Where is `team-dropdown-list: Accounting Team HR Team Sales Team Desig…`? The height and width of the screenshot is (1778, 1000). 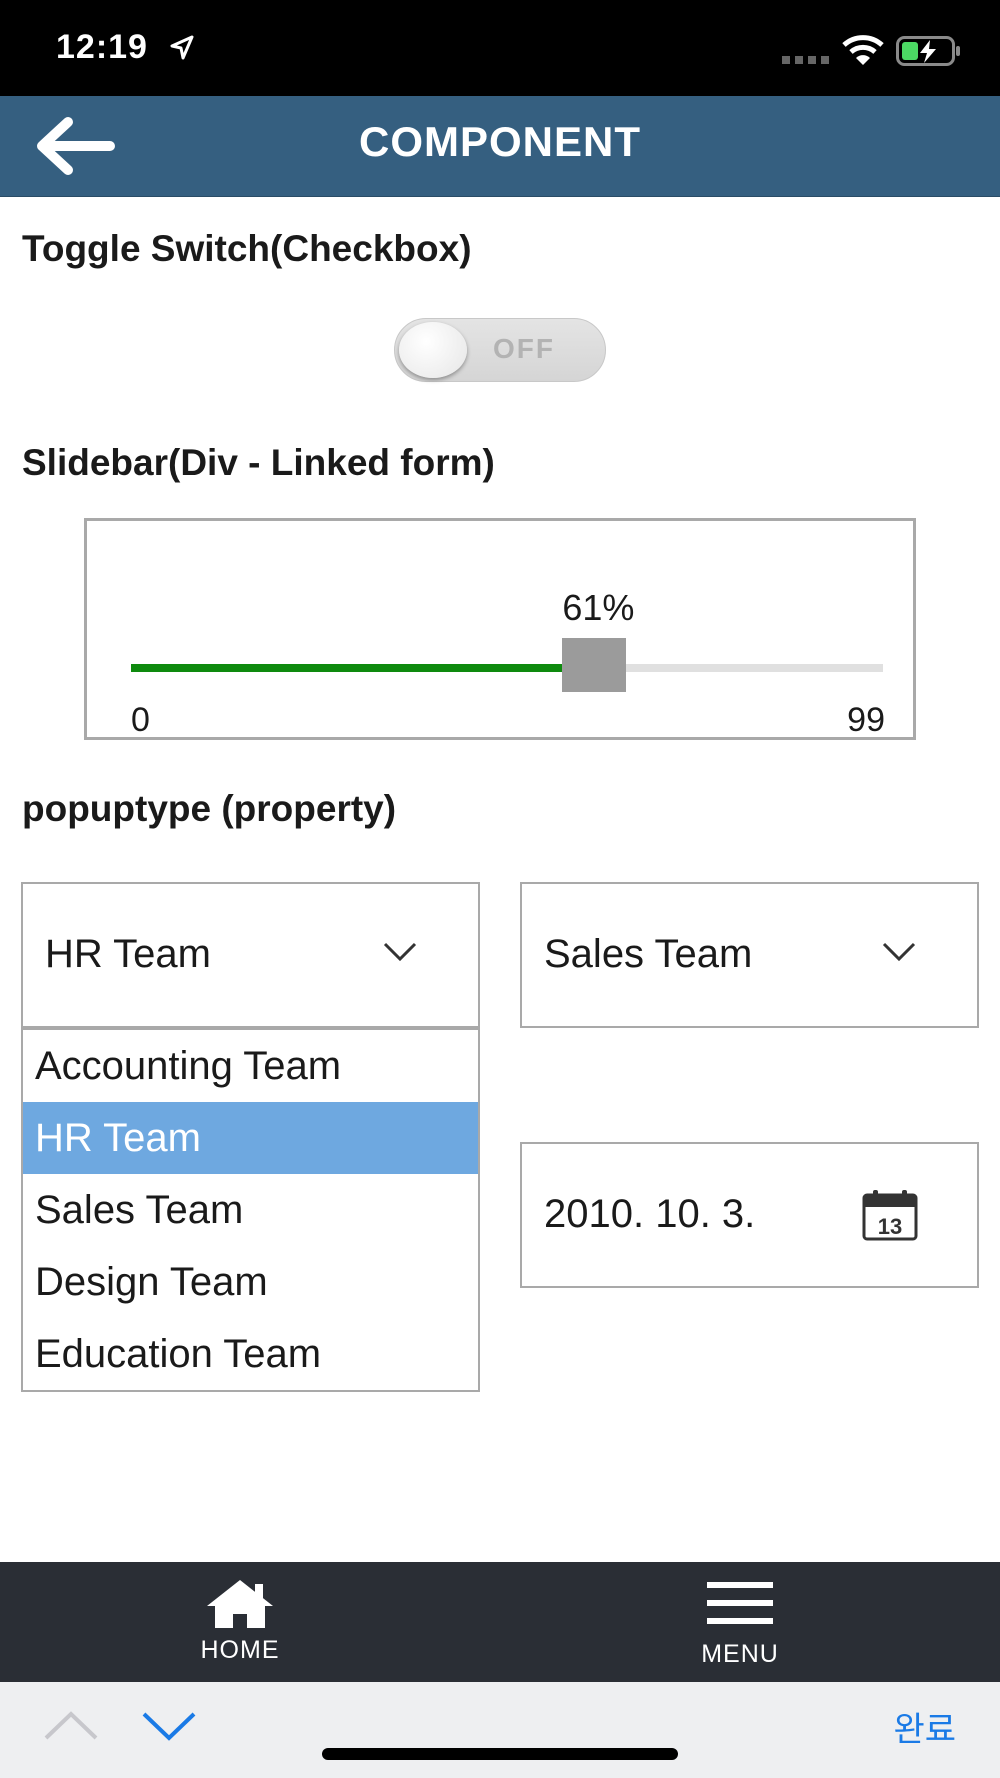 team-dropdown-list: Accounting Team HR Team Sales Team Desig… is located at coordinates (250, 1210).